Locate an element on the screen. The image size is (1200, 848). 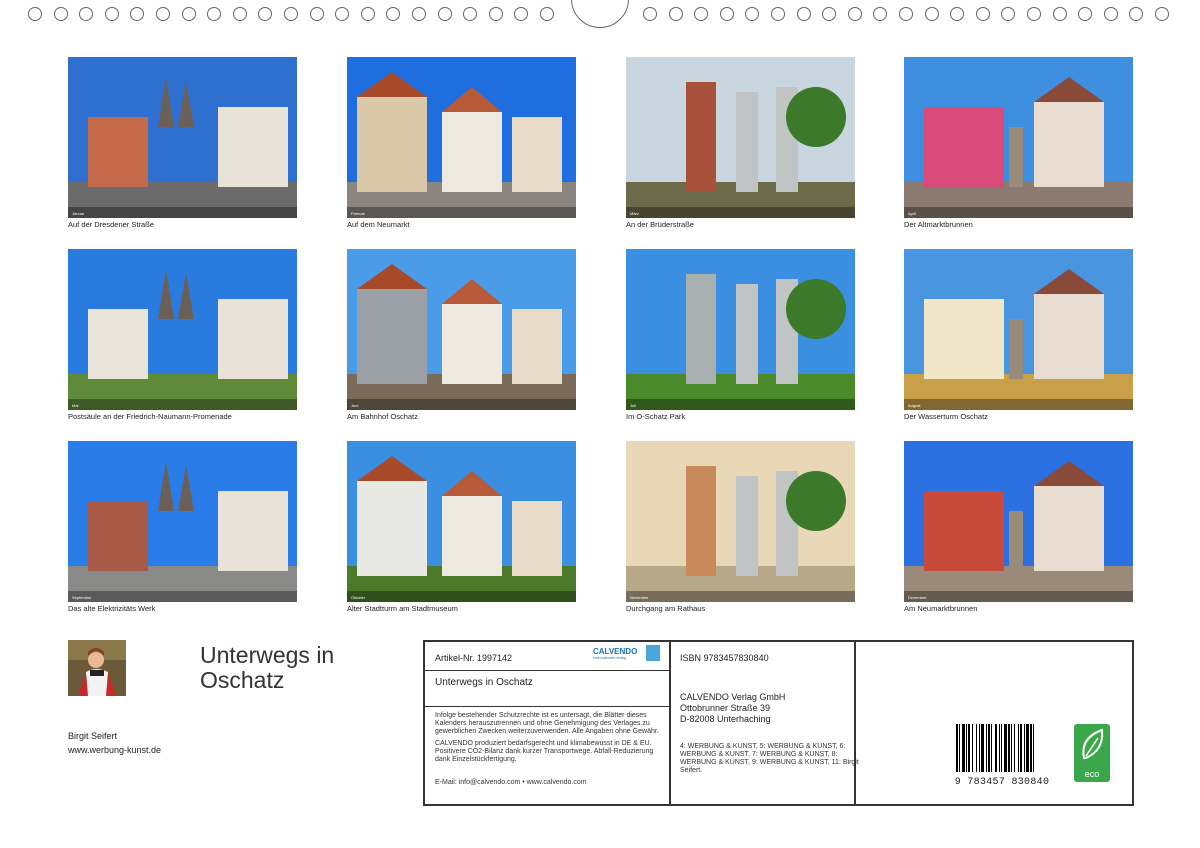
author-url: www.werbung-kunst.de is located at coordinates (114, 750).